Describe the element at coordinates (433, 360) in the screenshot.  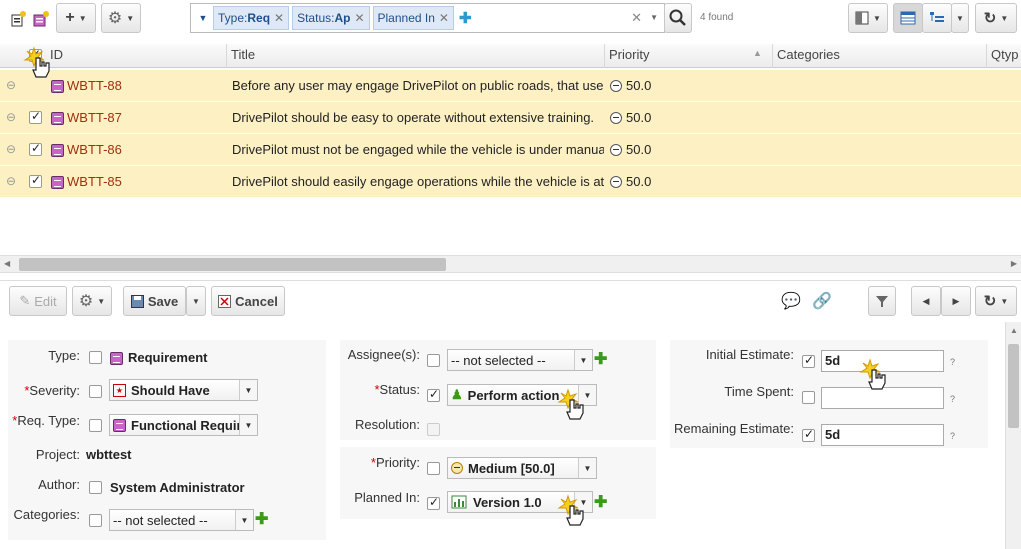
I see `assignee-checkbox` at that location.